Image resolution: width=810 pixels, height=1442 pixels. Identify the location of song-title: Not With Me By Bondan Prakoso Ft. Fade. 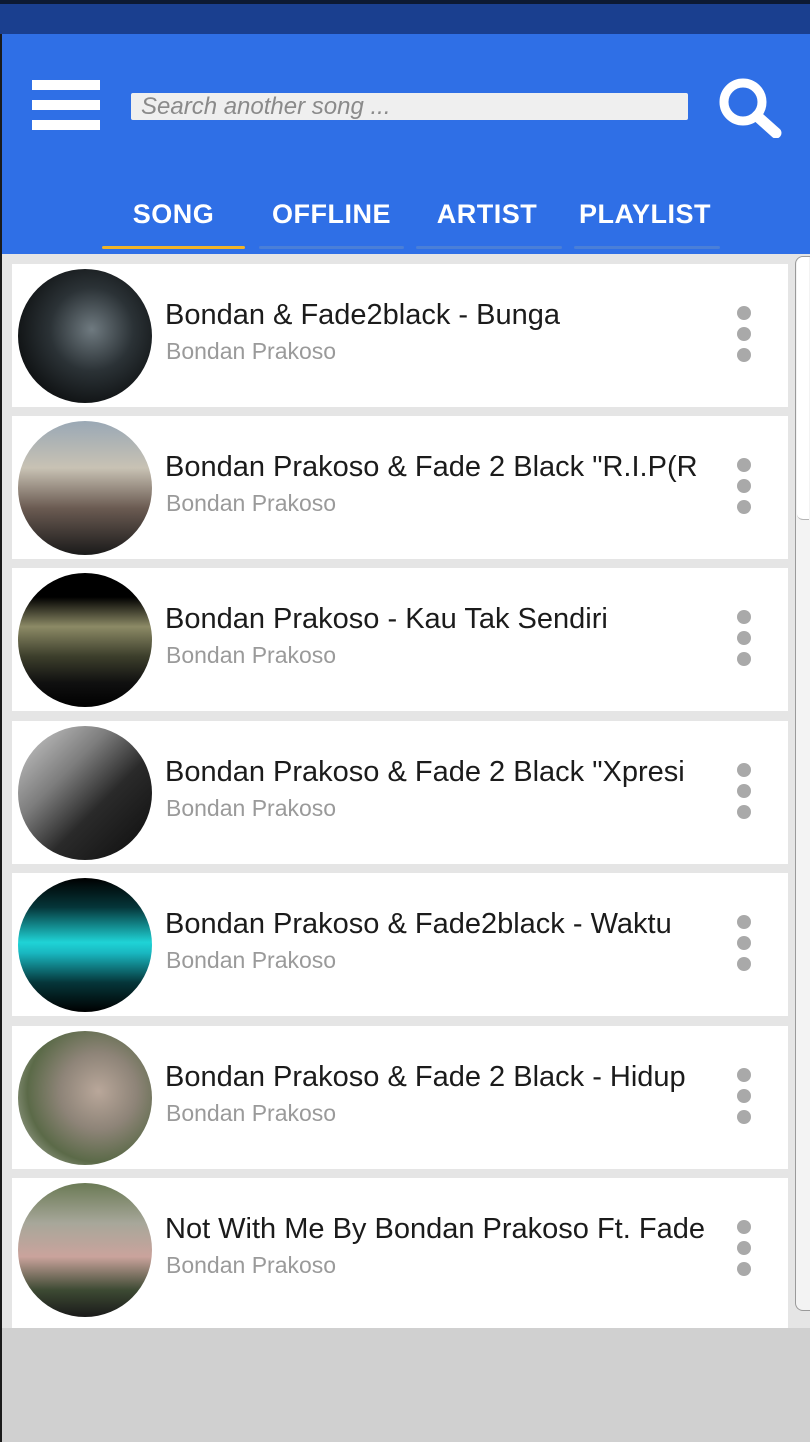
(435, 1229).